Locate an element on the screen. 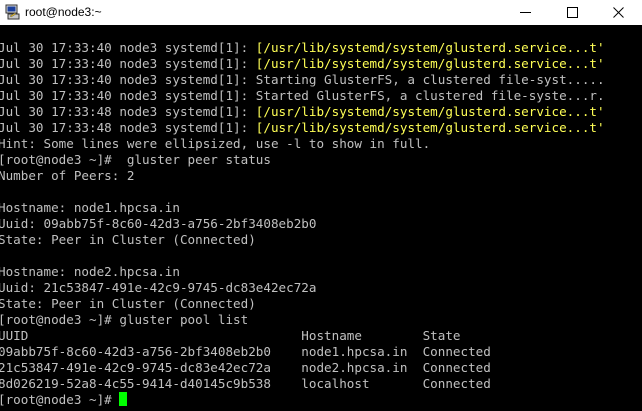 The height and width of the screenshot is (411, 642). maximize-button is located at coordinates (573, 12).